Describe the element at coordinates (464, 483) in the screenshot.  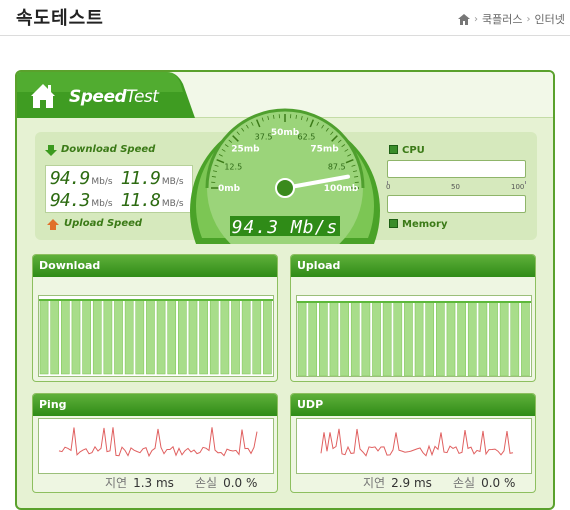
I see `udp-loss-key: 손실` at that location.